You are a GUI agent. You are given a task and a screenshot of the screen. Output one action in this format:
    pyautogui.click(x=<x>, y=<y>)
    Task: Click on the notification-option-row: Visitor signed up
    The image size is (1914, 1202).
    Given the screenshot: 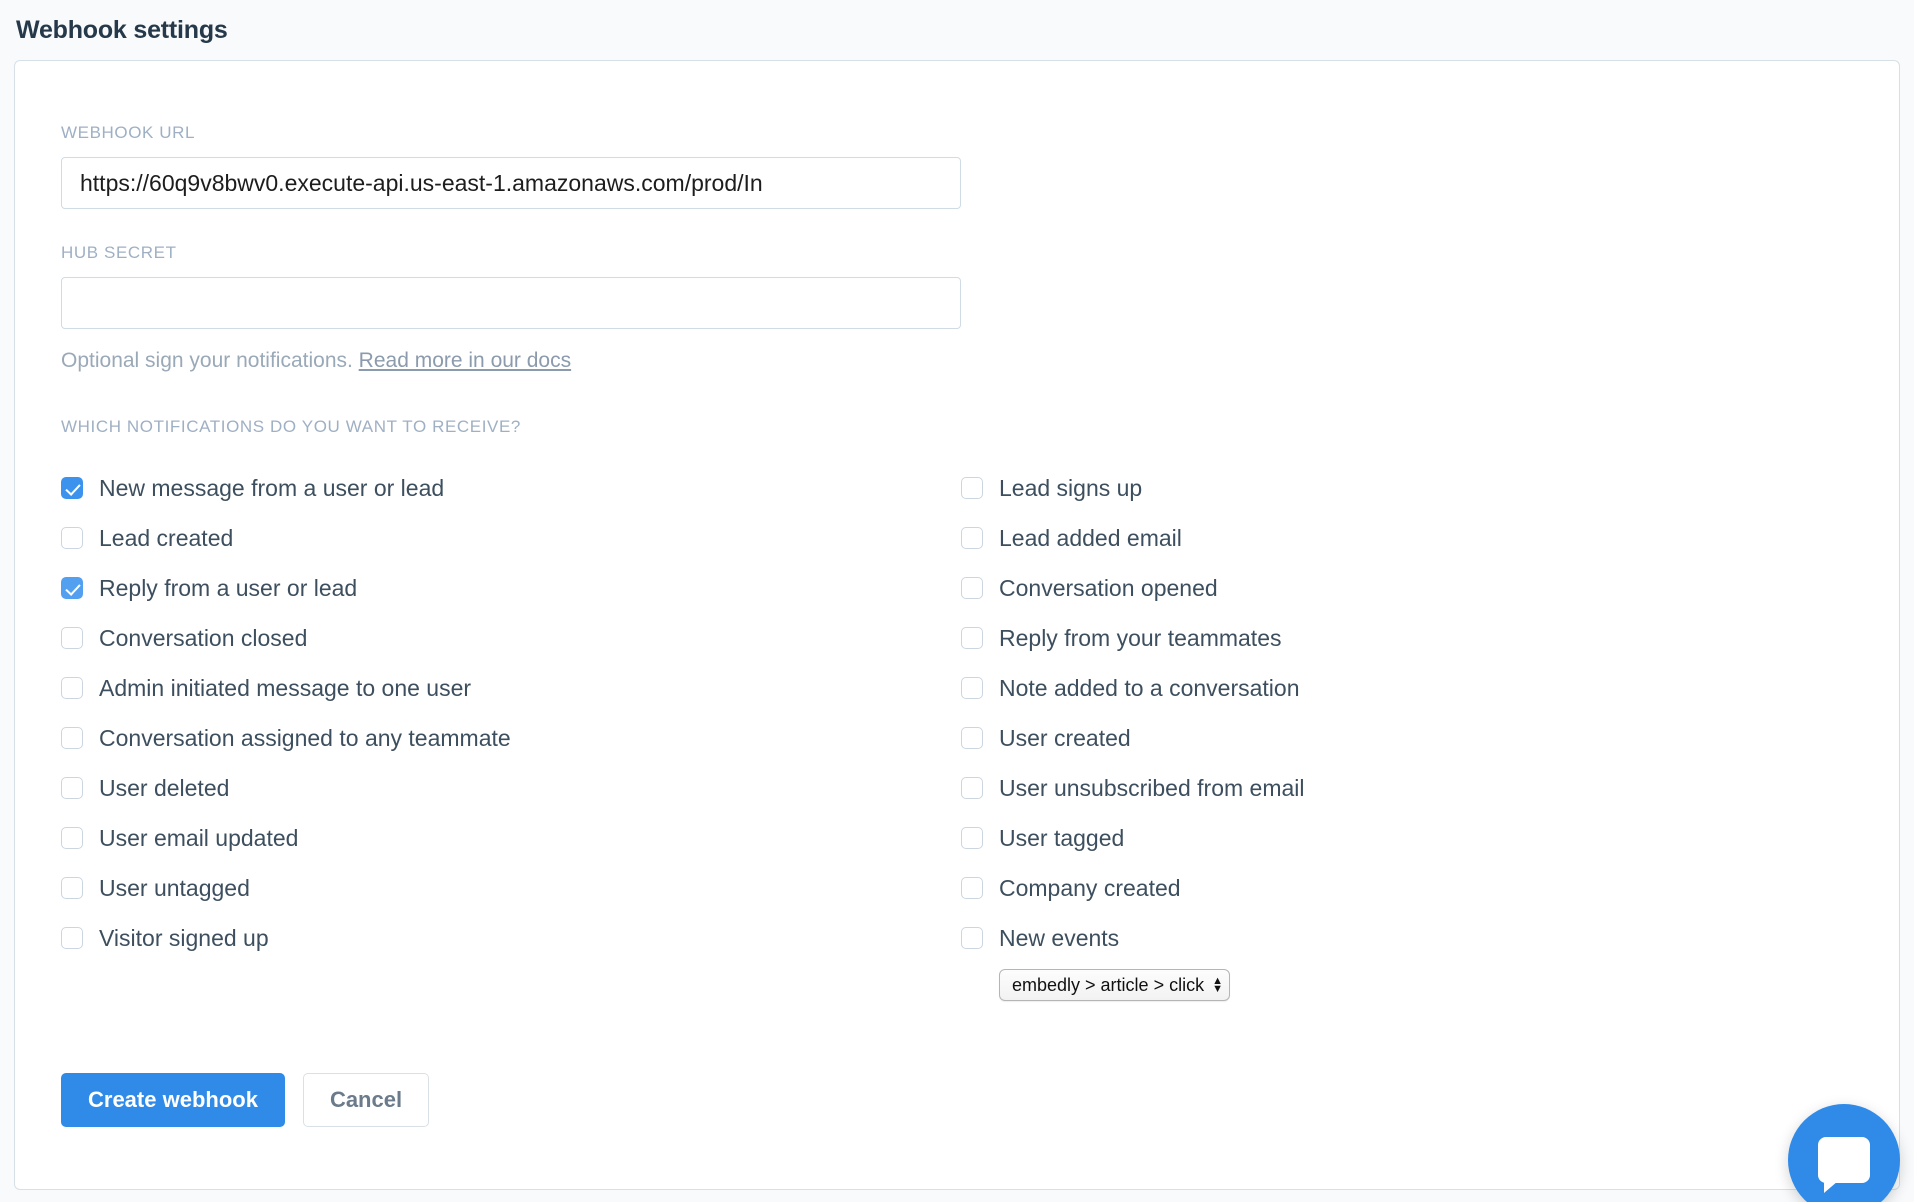 What is the action you would take?
    pyautogui.click(x=511, y=938)
    